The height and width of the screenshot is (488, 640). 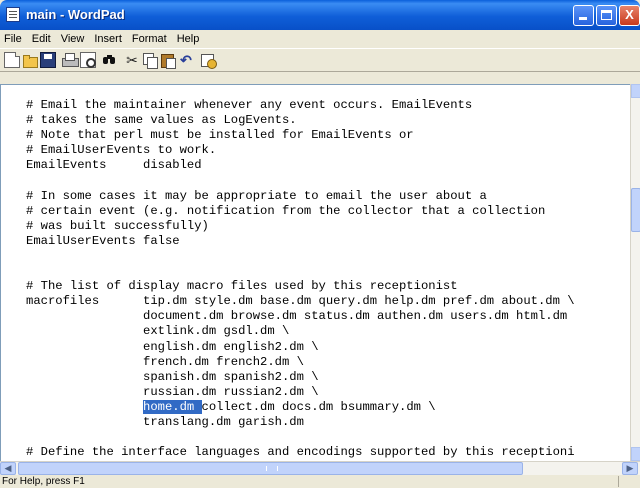 I want to click on close-icon: X, so click(x=629, y=14).